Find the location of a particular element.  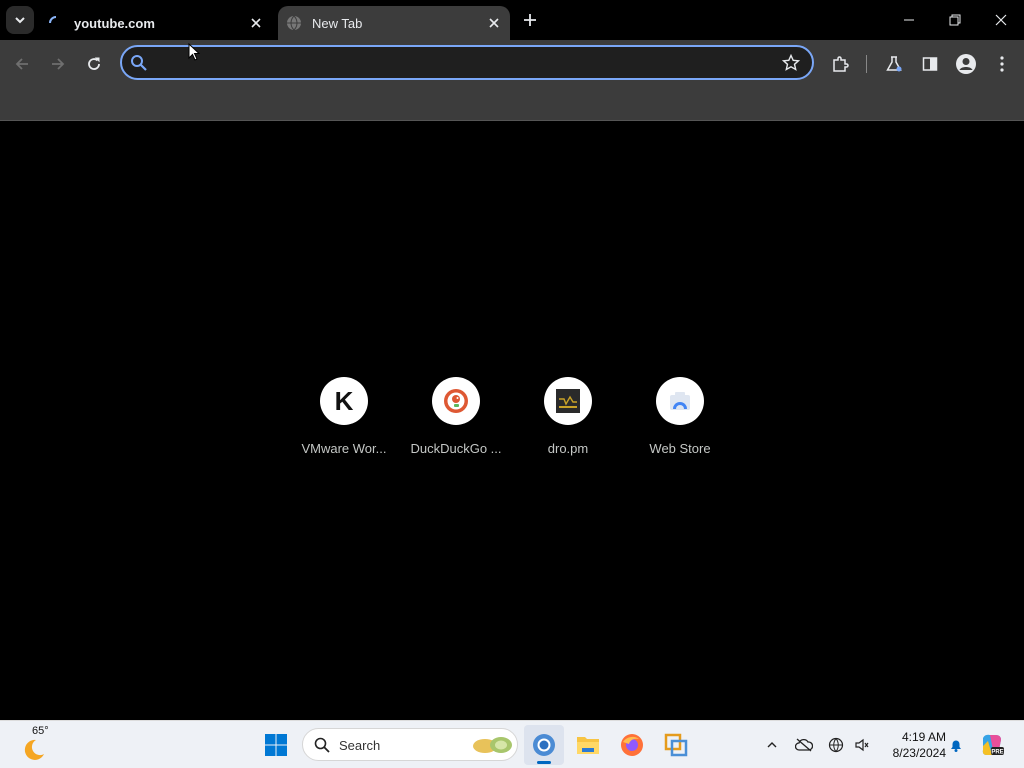

minimize-button is located at coordinates (909, 20).